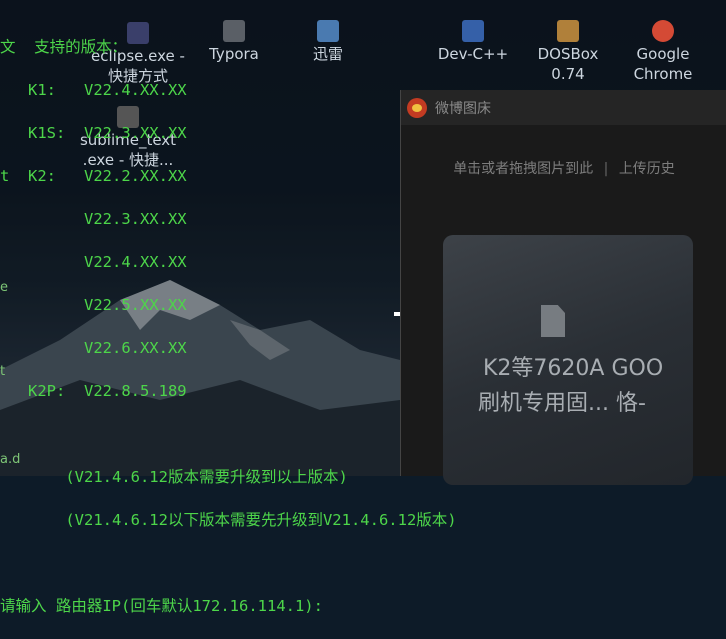 The height and width of the screenshot is (639, 726). Describe the element at coordinates (568, 74) in the screenshot. I see `desktop-icon-label: 0.74` at that location.